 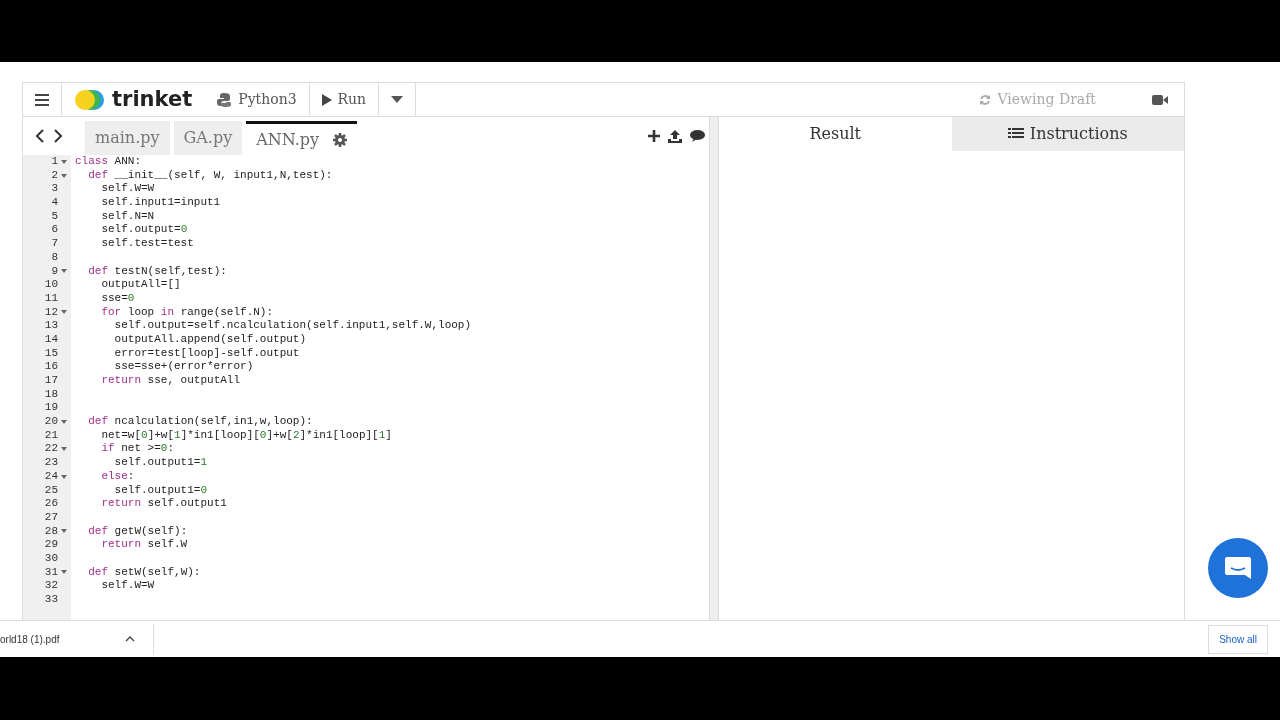 I want to click on code-line: def __init__(self, W, input1,N,test):, so click(x=210, y=174).